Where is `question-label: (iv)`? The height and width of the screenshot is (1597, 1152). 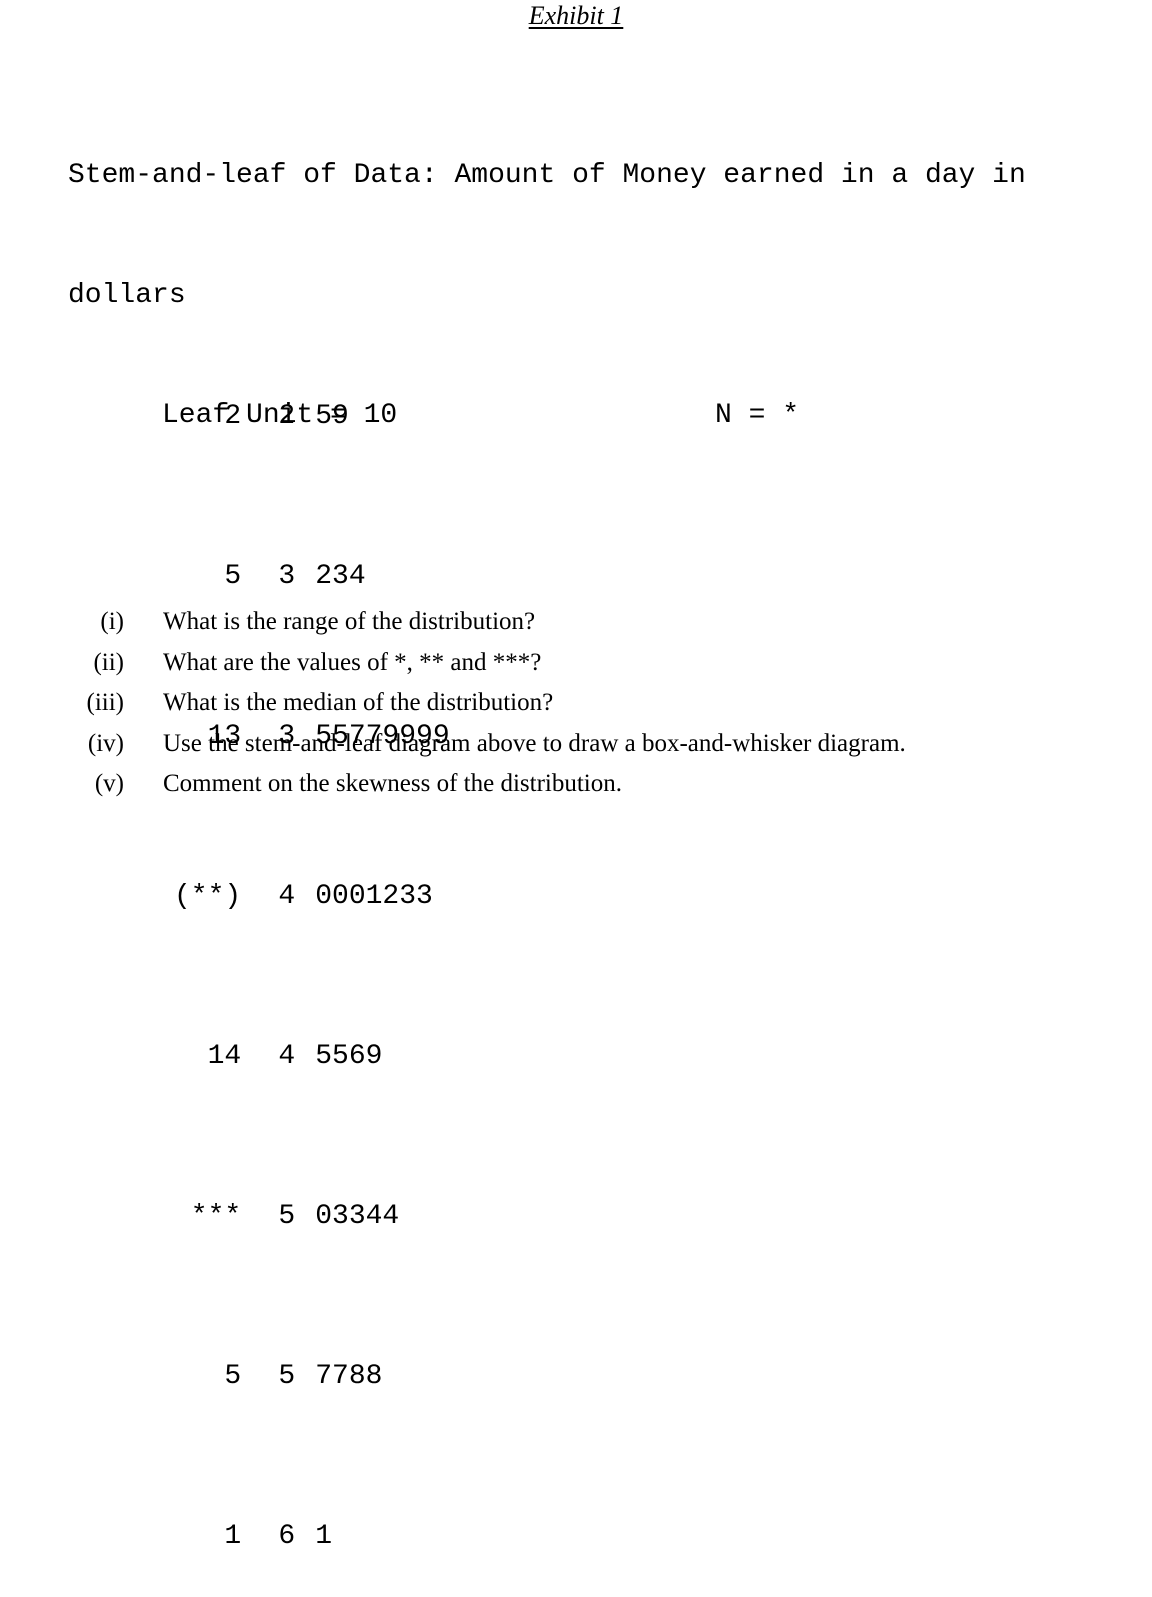 question-label: (iv) is located at coordinates (105, 743).